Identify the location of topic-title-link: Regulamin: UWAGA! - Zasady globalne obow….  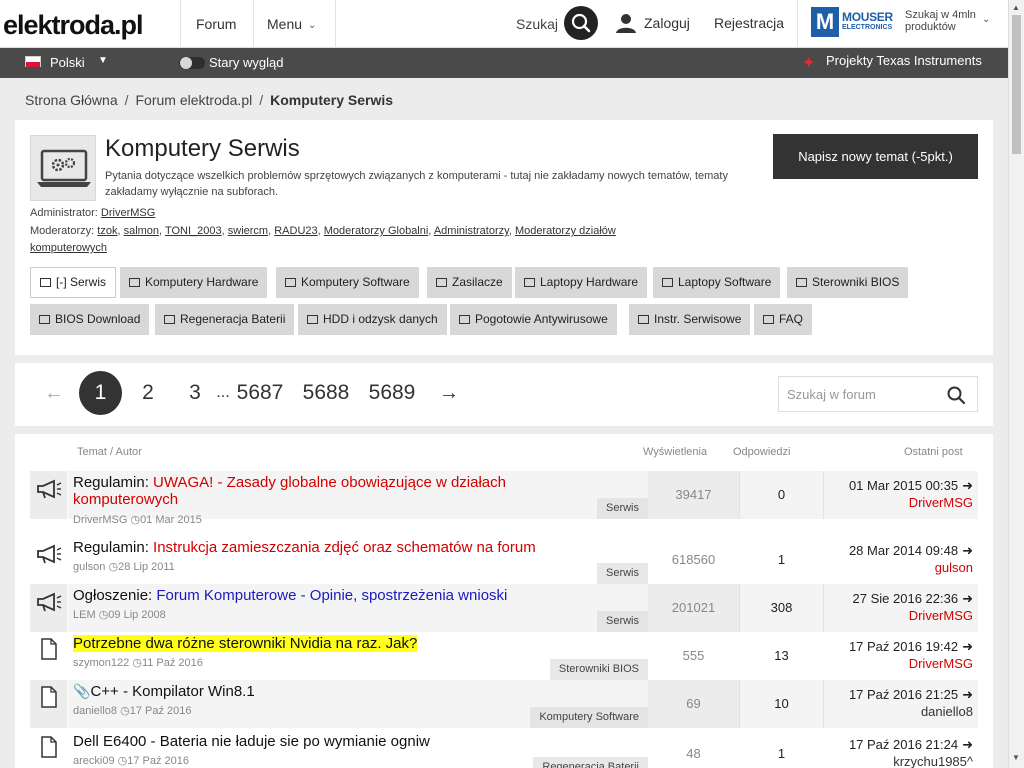
(323, 491).